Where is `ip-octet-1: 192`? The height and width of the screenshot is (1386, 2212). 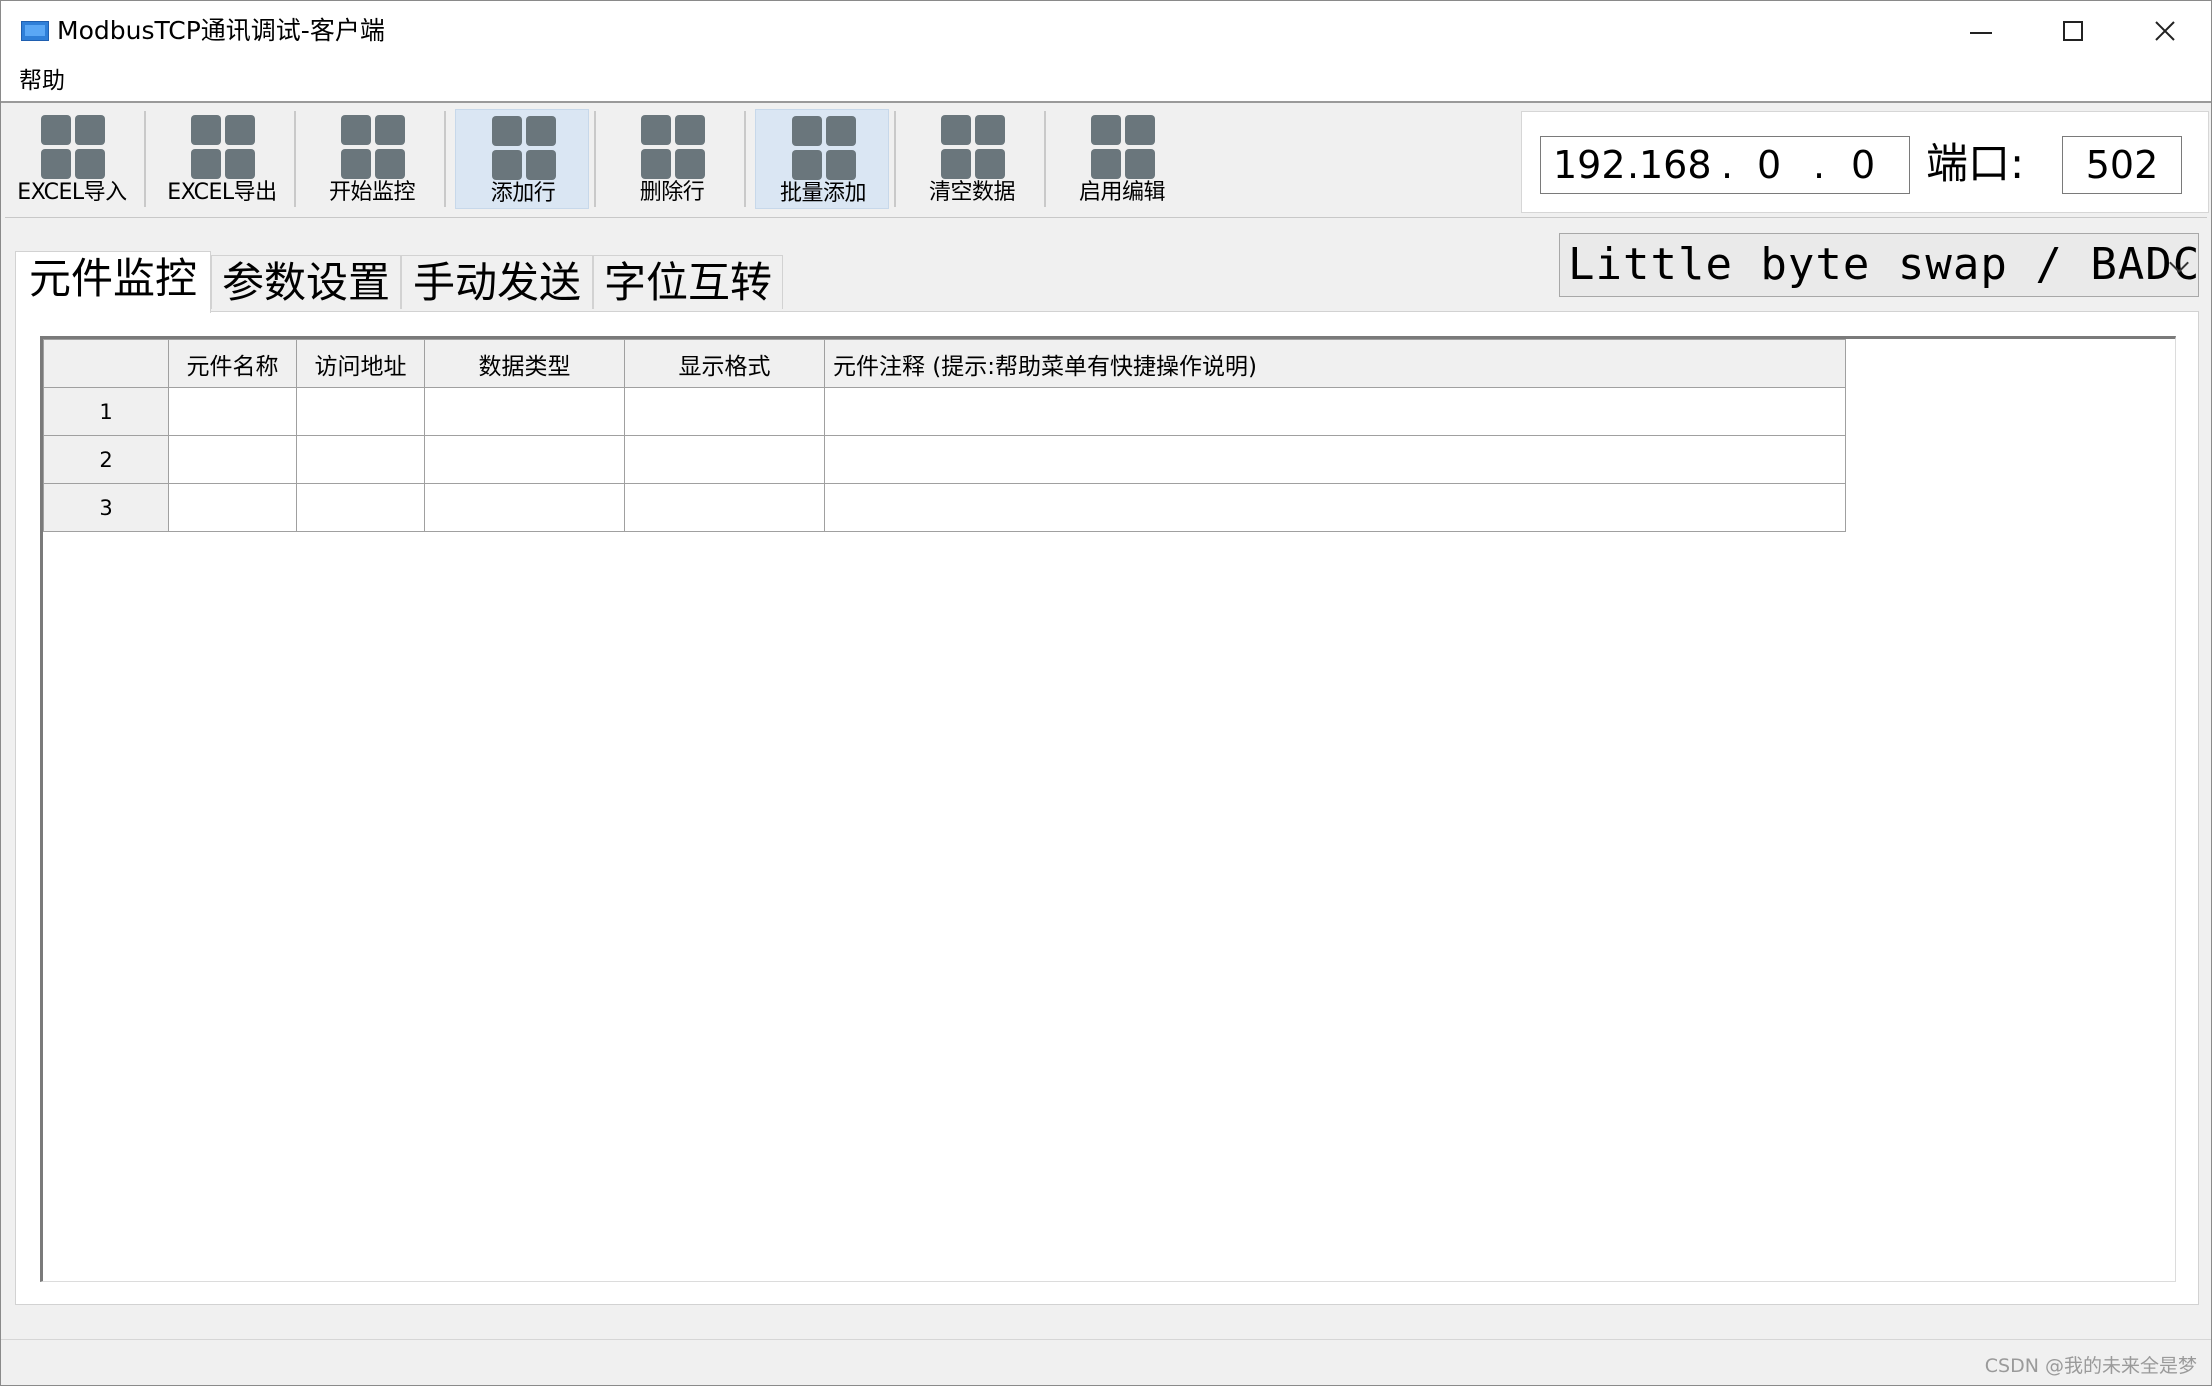
ip-octet-1: 192 is located at coordinates (1589, 165).